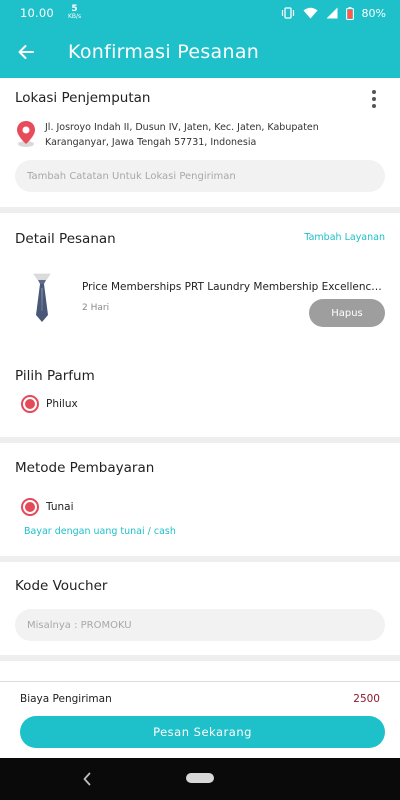 This screenshot has width=400, height=800. I want to click on system-nav-bar, so click(200, 779).